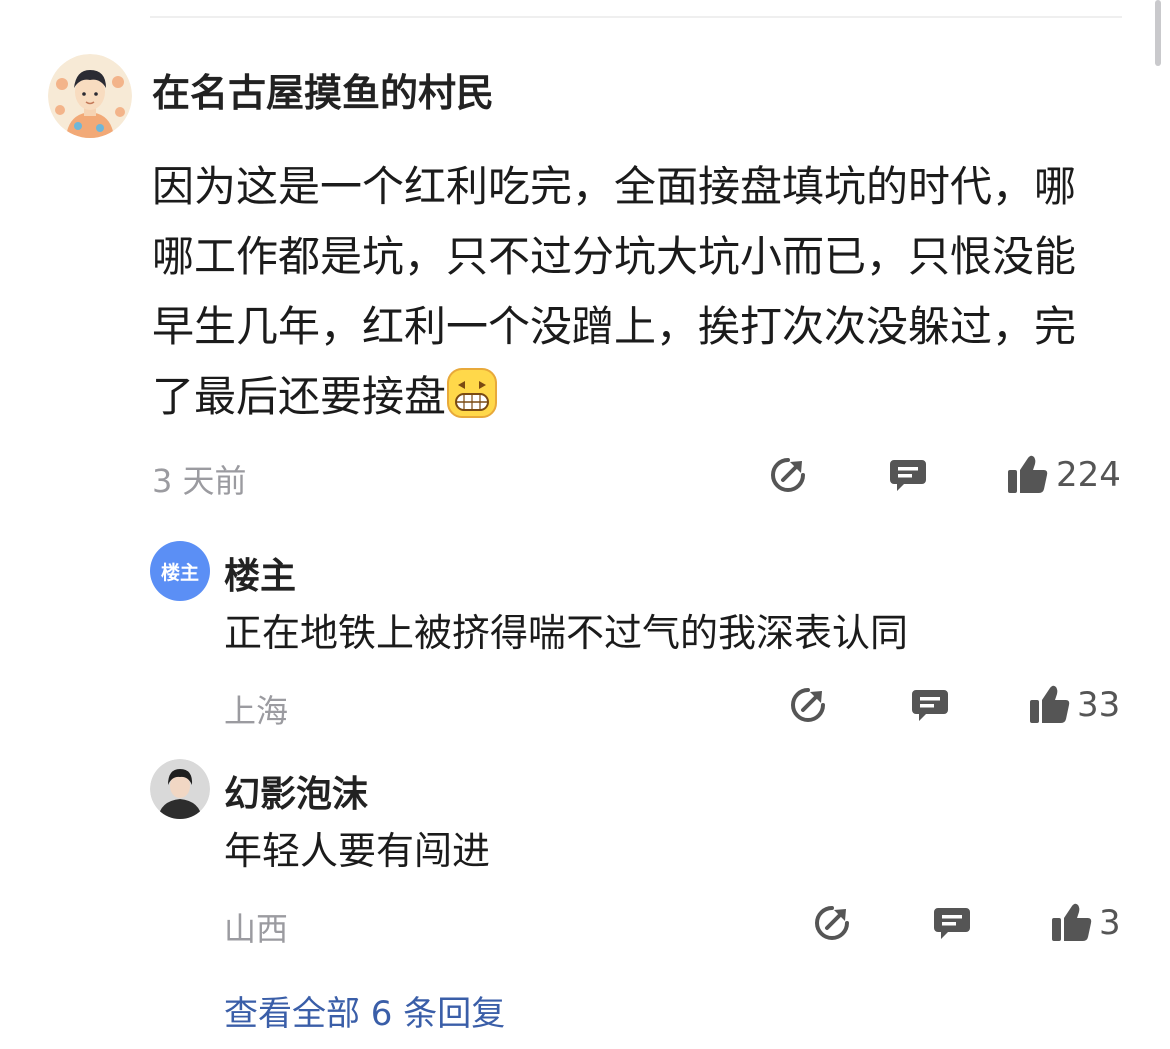 The width and height of the screenshot is (1170, 1049). I want to click on comment-author: 在名古屋摸鱼的村民, so click(323, 93).